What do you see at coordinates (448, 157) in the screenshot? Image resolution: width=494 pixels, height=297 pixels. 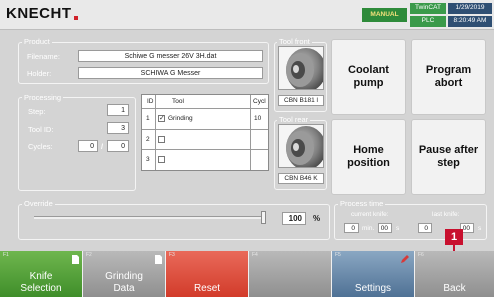 I see `pause-after-step-button: Pause after step` at bounding box center [448, 157].